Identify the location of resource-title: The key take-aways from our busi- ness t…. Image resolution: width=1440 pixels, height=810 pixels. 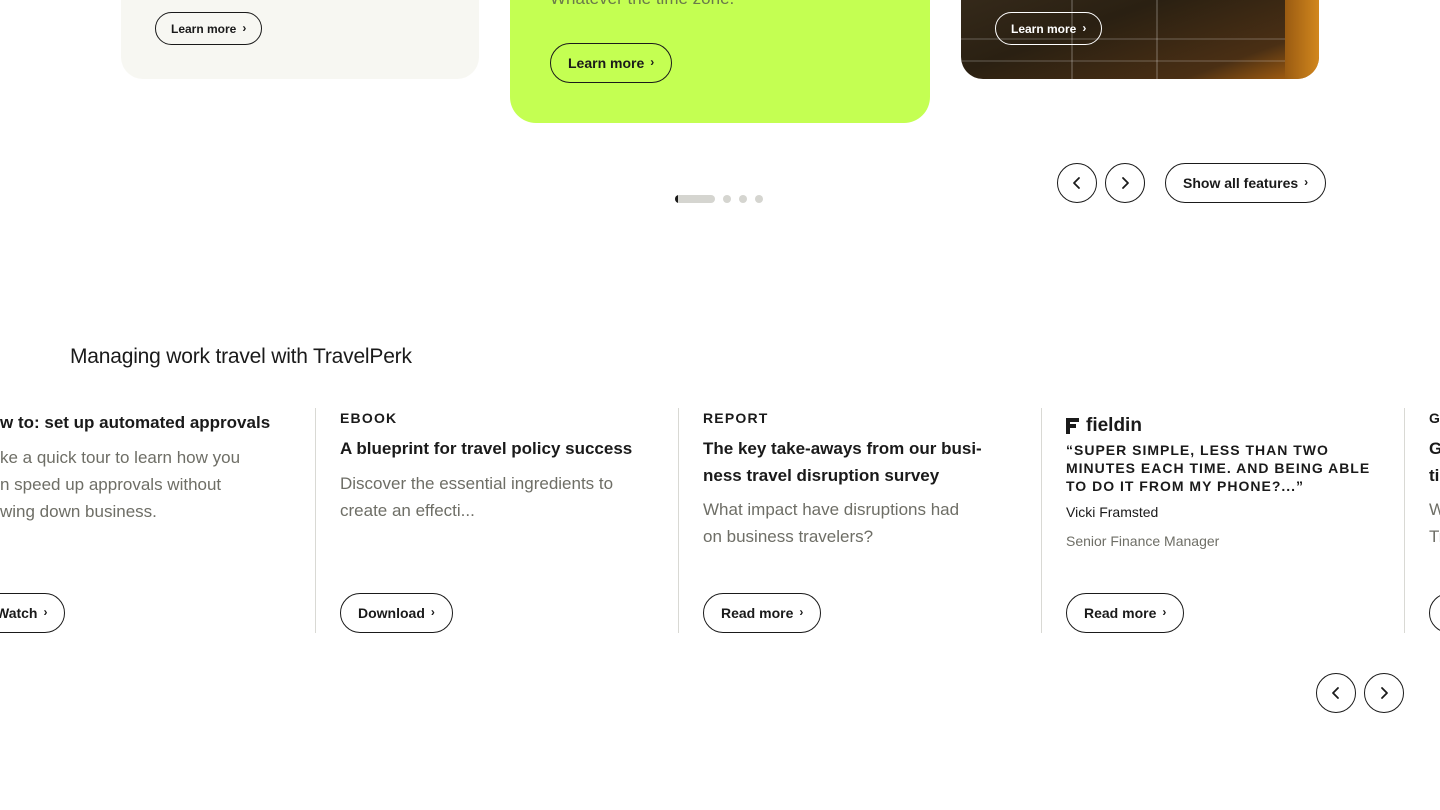
(842, 462).